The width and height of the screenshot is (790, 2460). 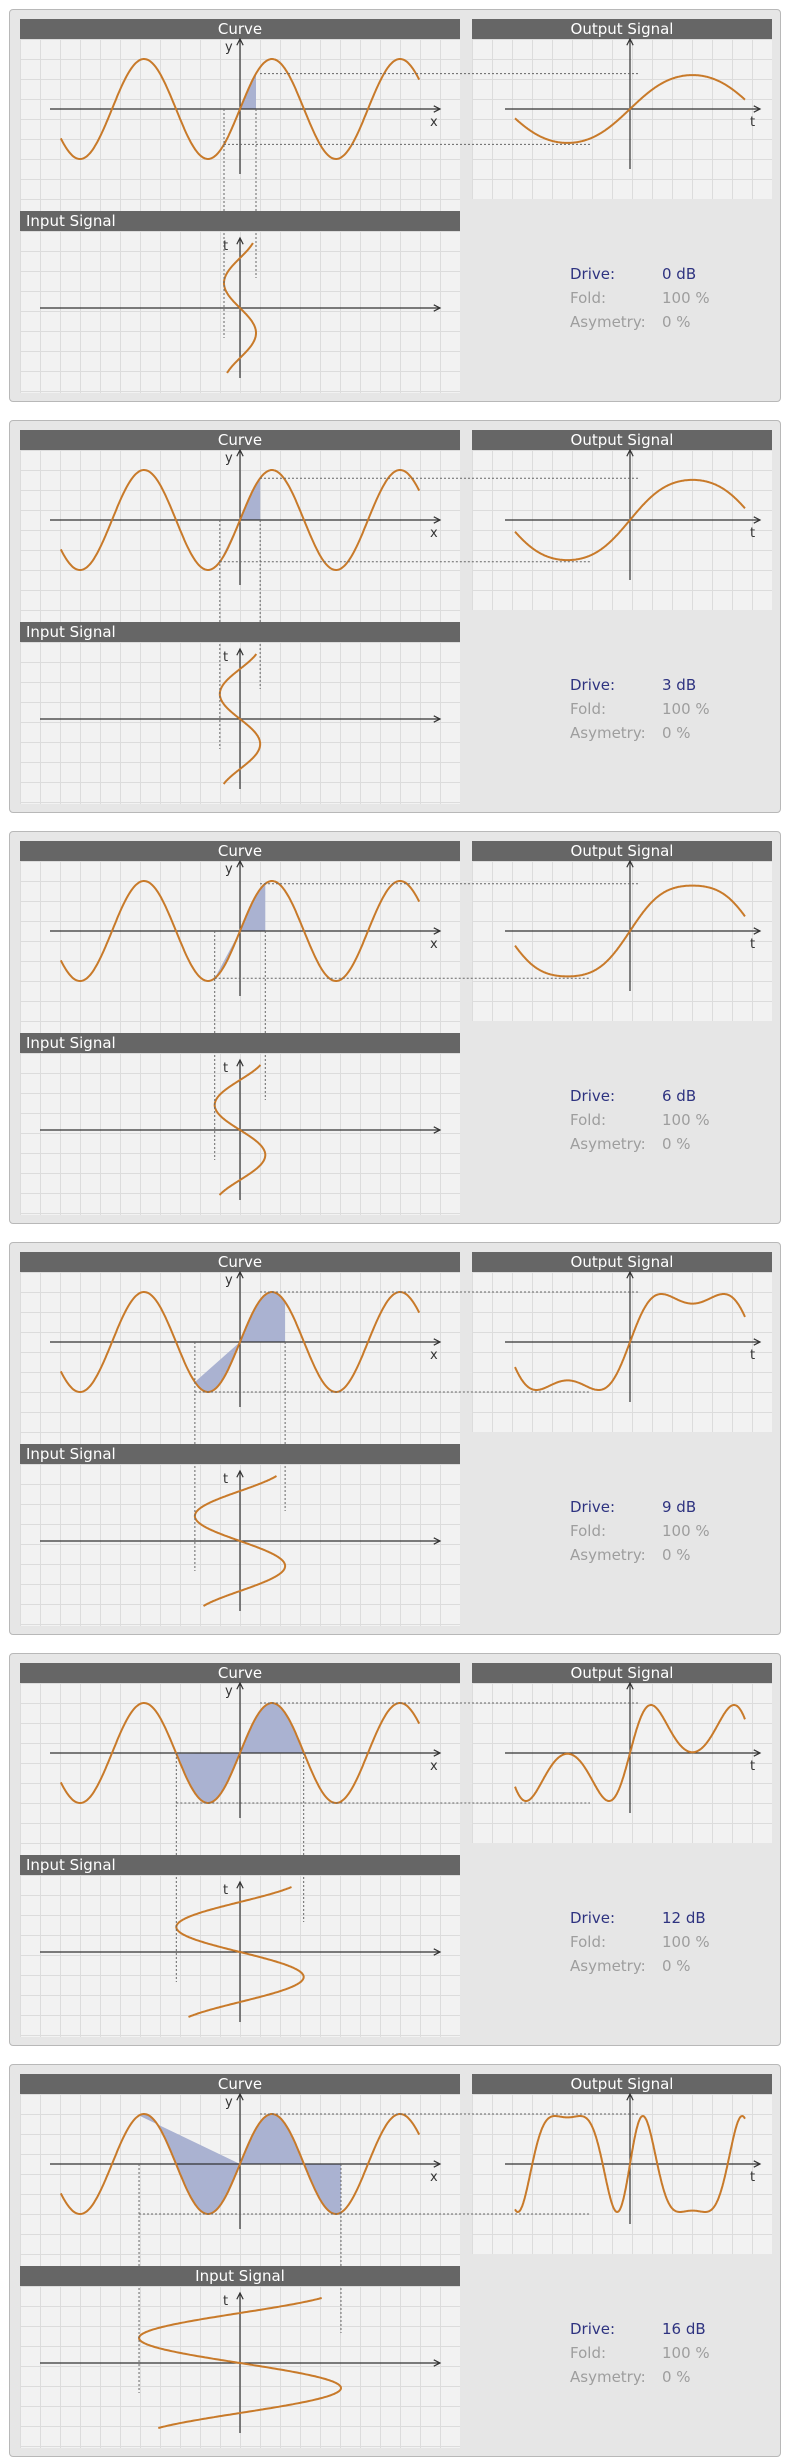 I want to click on drive-value: 12 dB, so click(x=684, y=1918).